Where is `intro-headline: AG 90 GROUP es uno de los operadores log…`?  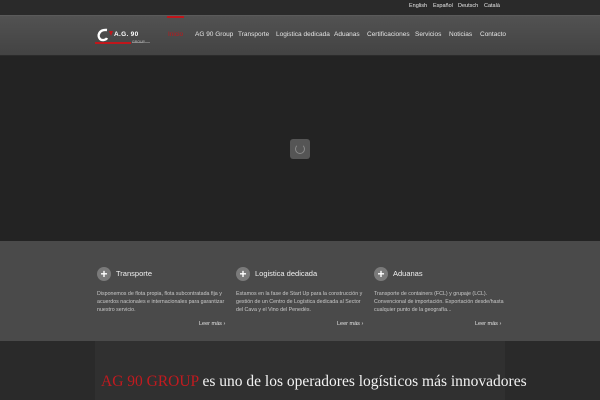
intro-headline: AG 90 GROUP es uno de los operadores log… is located at coordinates (314, 382).